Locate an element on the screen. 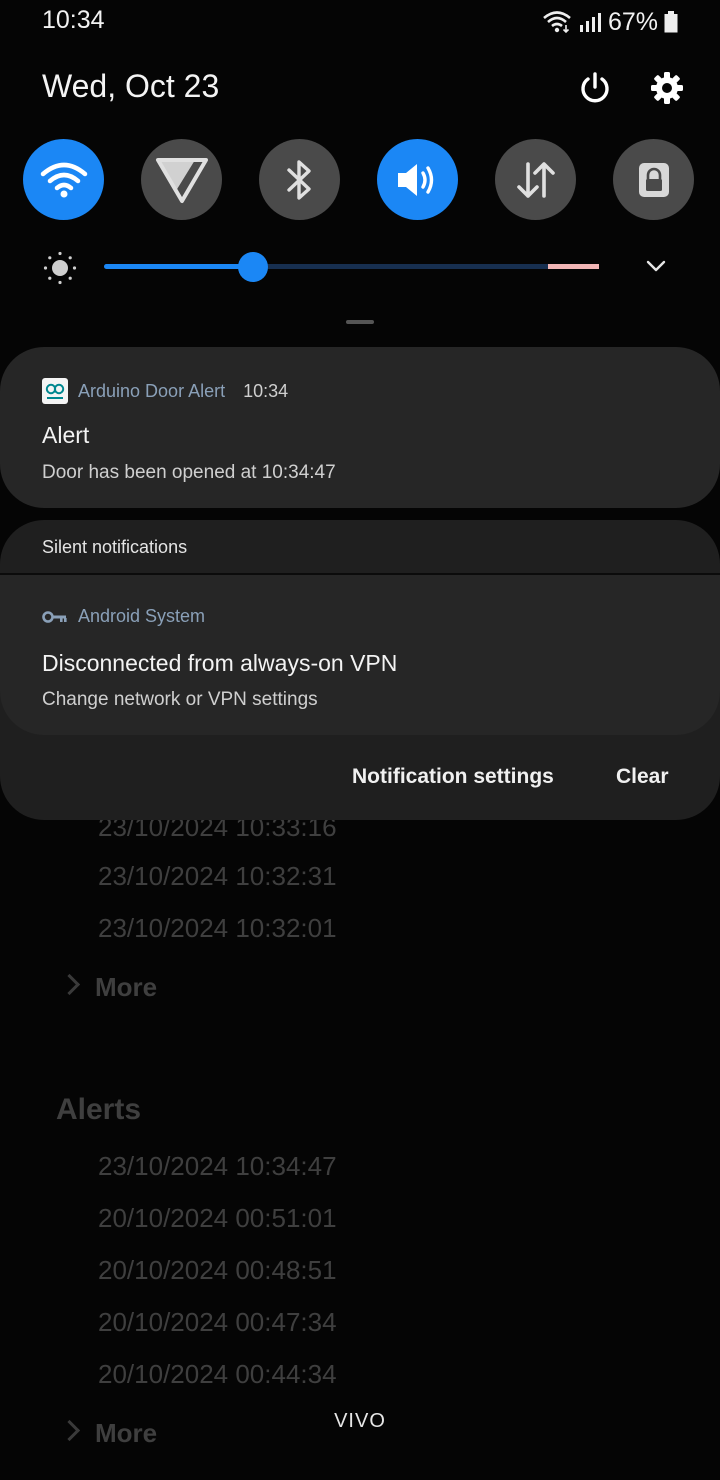  brightness-icon is located at coordinates (60, 268).